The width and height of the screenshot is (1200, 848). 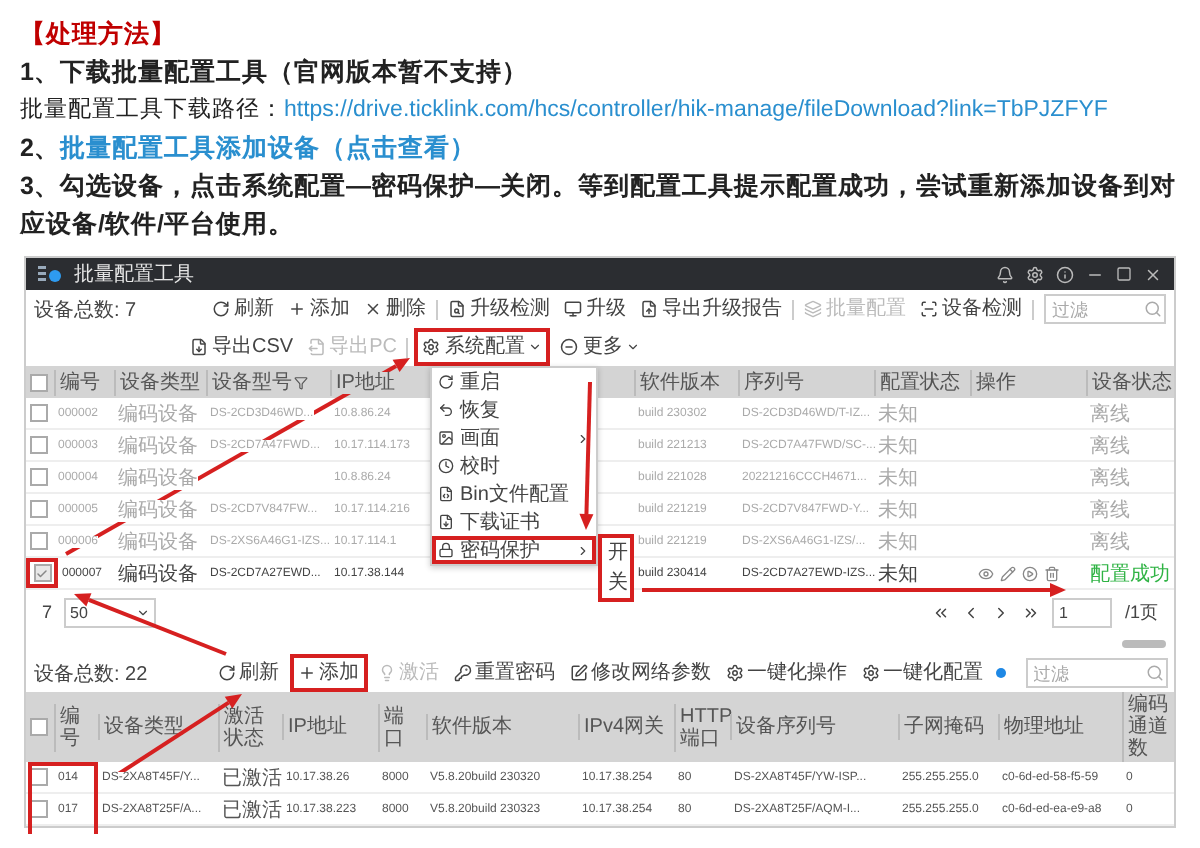 What do you see at coordinates (99, 35) in the screenshot?
I see `section-heading: 【处理方法】` at bounding box center [99, 35].